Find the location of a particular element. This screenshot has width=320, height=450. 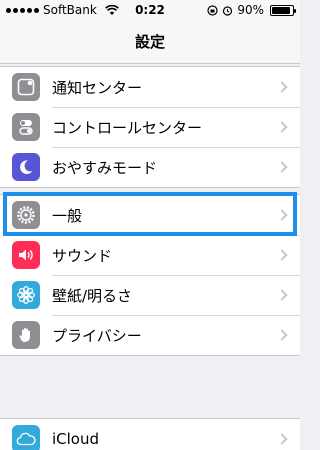

row-label: 通知センター is located at coordinates (97, 87).